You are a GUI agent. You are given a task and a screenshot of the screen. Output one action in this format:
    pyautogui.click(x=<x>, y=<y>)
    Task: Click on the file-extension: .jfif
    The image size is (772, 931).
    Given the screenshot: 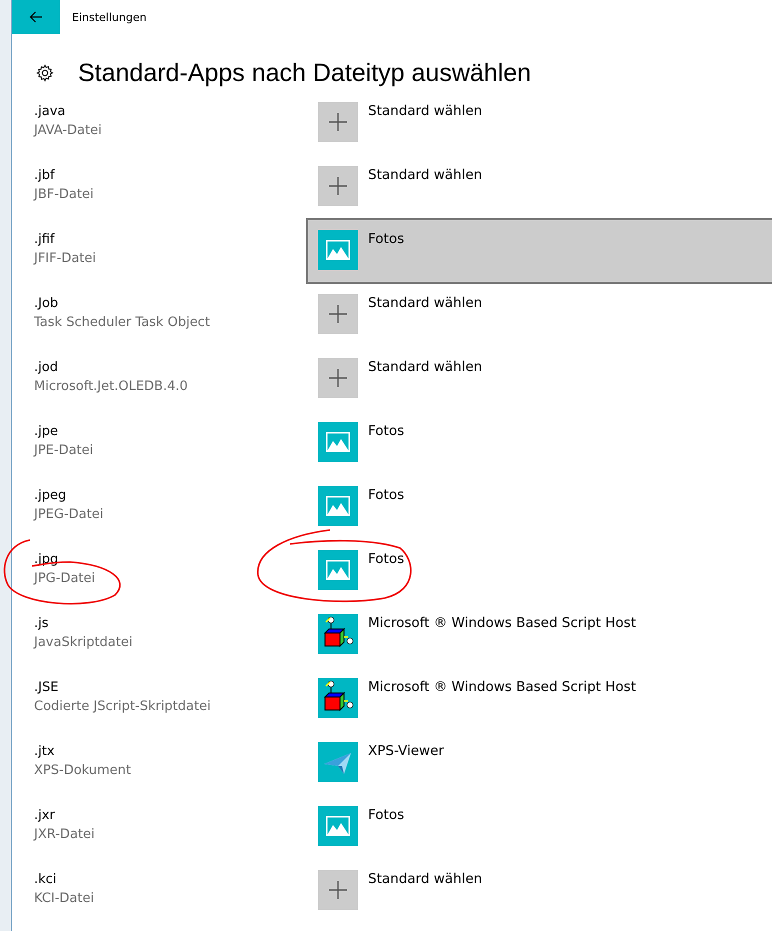 What is the action you would take?
    pyautogui.click(x=45, y=240)
    